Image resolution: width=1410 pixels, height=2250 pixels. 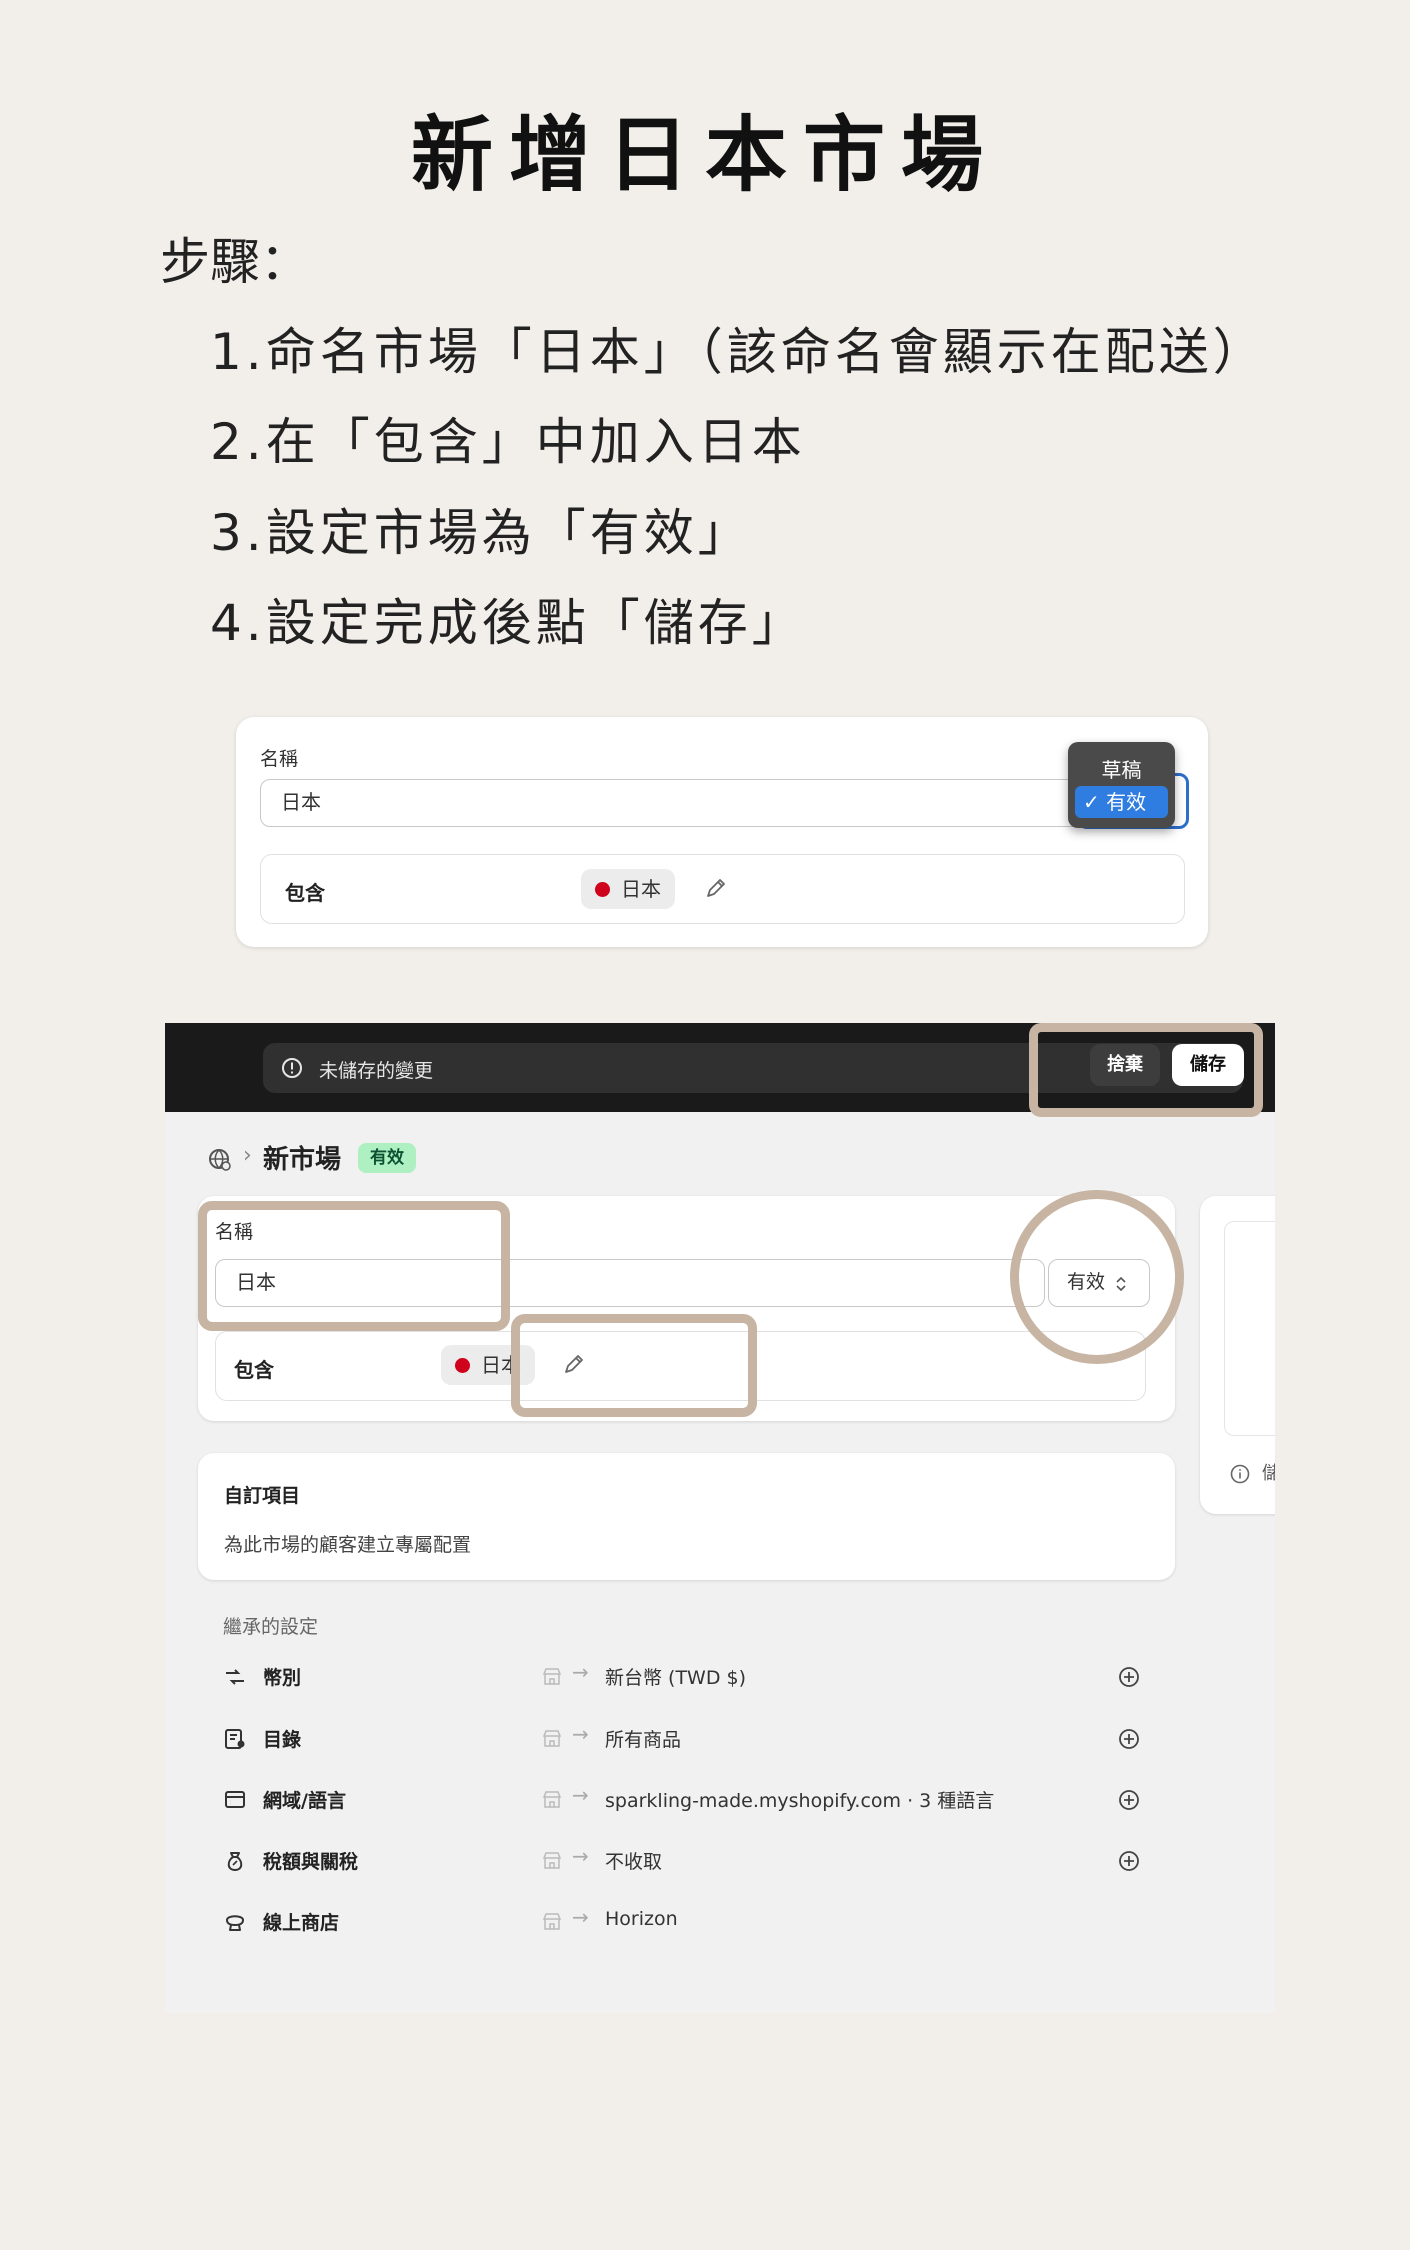 What do you see at coordinates (247, 1155) in the screenshot?
I see `breadcrumb-chevron-icon: ›` at bounding box center [247, 1155].